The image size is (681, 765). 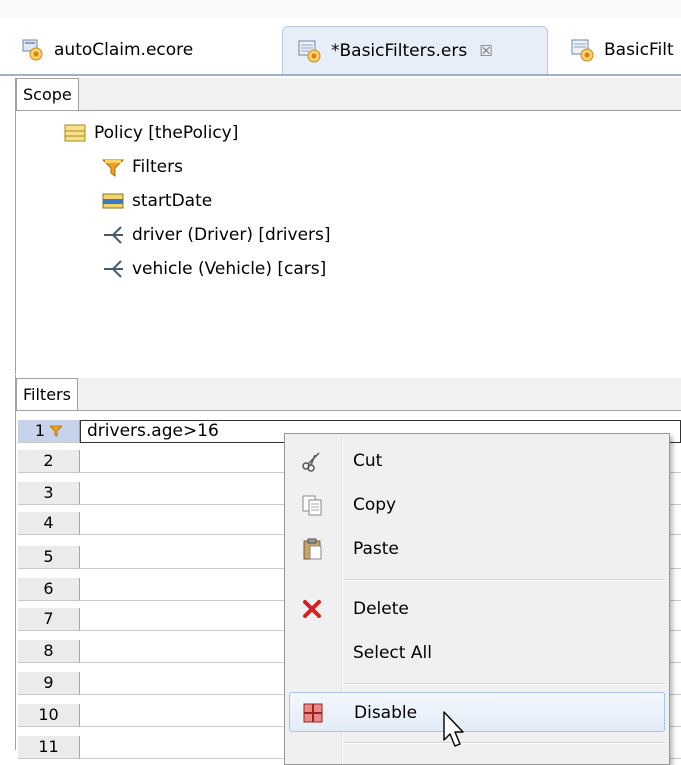 What do you see at coordinates (166, 133) in the screenshot?
I see `tree-item-label: Policy [thePolicy]` at bounding box center [166, 133].